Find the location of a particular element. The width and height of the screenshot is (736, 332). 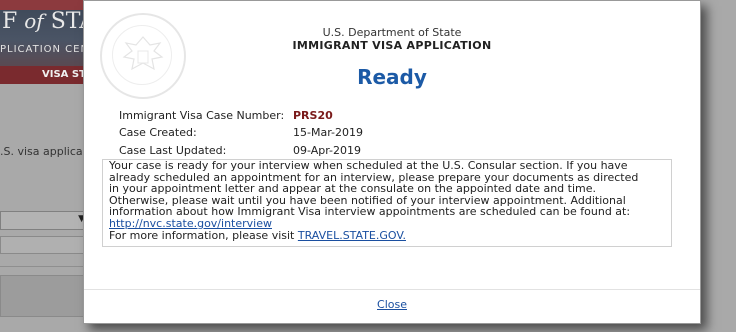

case-number-value: PRS20 is located at coordinates (313, 115).